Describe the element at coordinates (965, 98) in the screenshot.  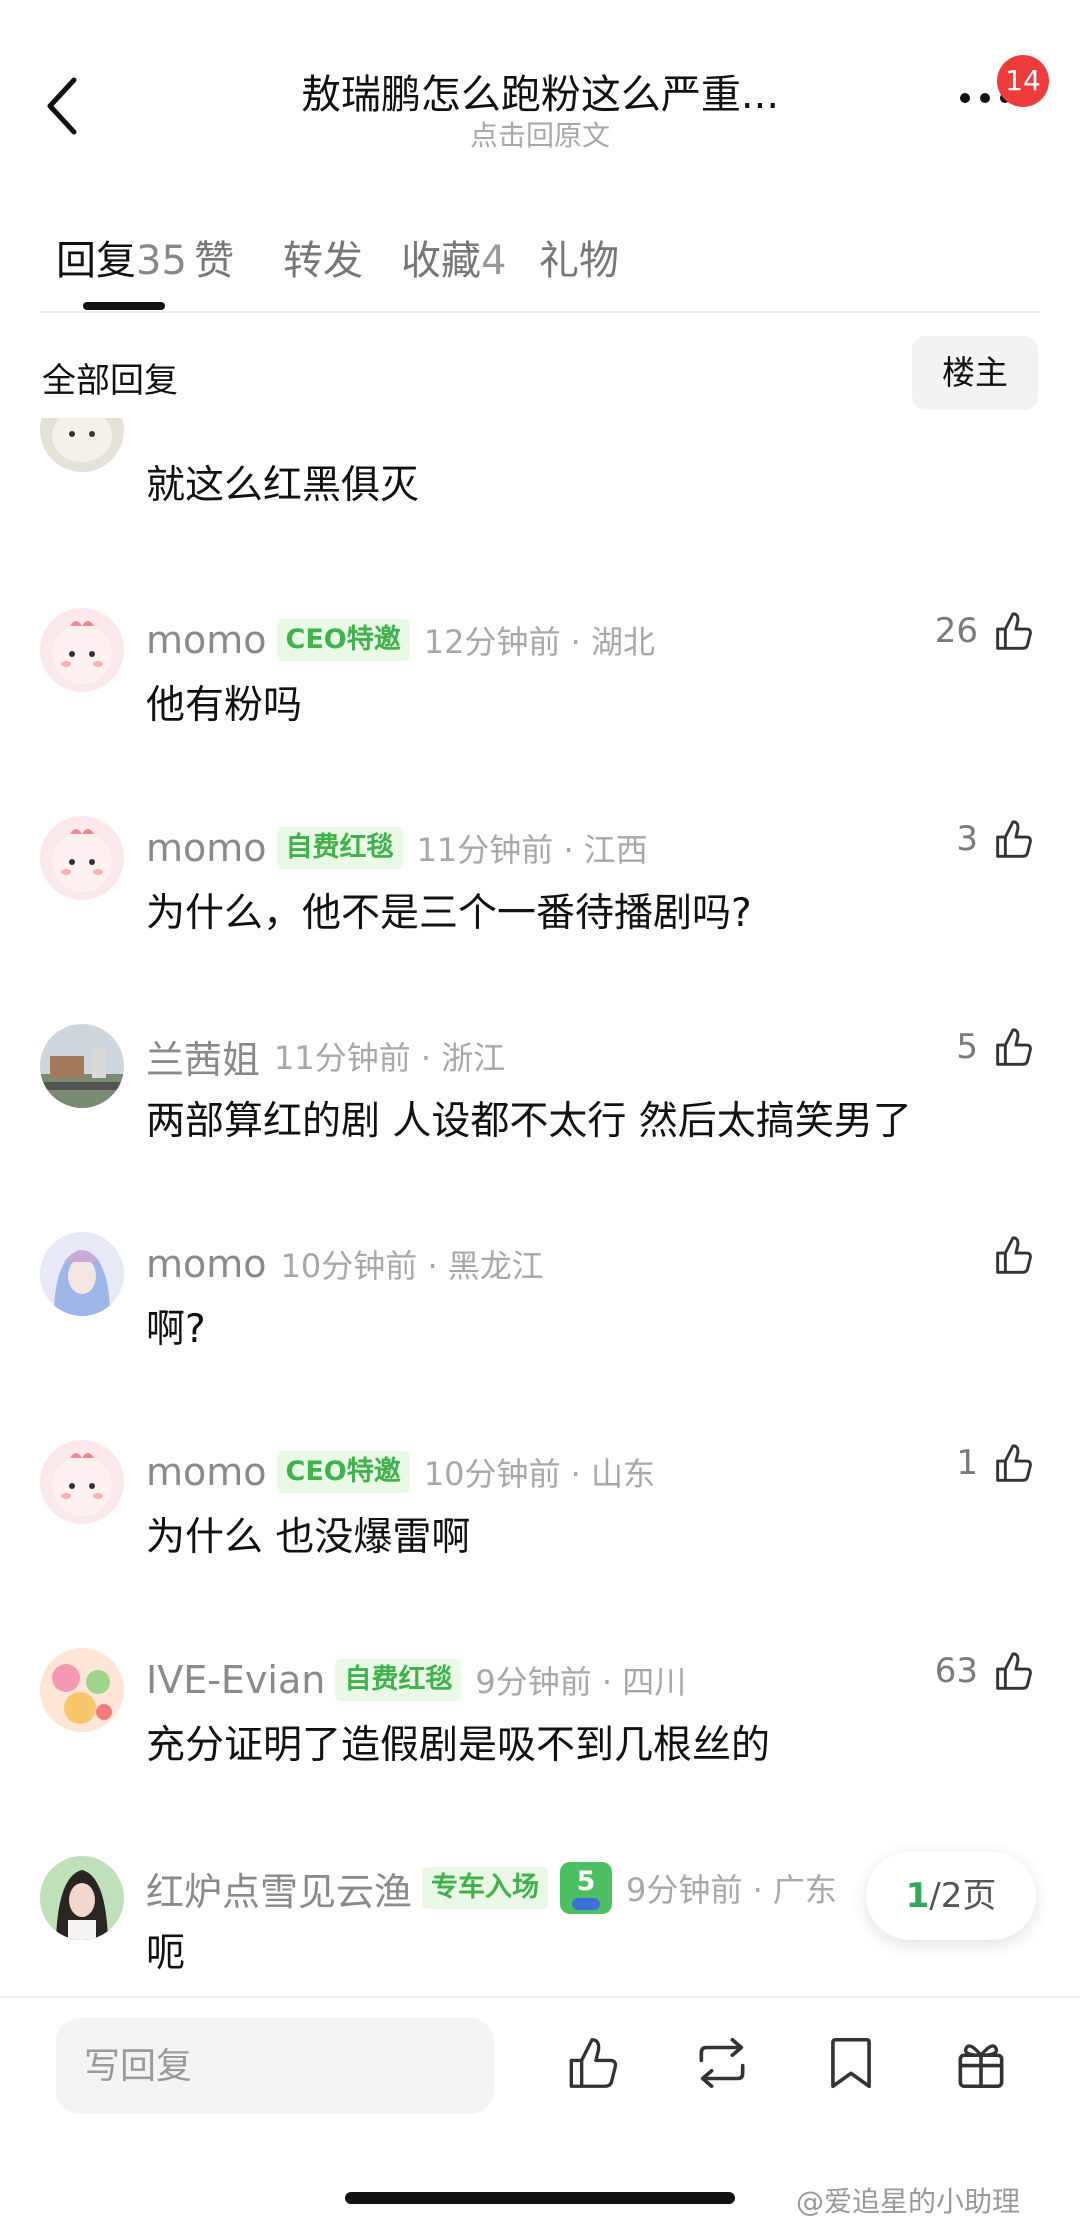
I see `more-icon` at that location.